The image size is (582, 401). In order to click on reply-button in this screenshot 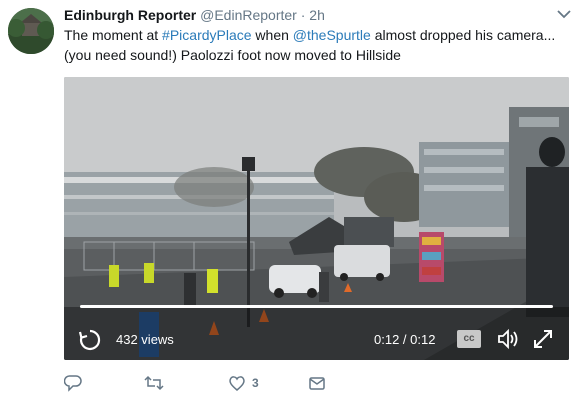, I will do `click(76, 383)`.